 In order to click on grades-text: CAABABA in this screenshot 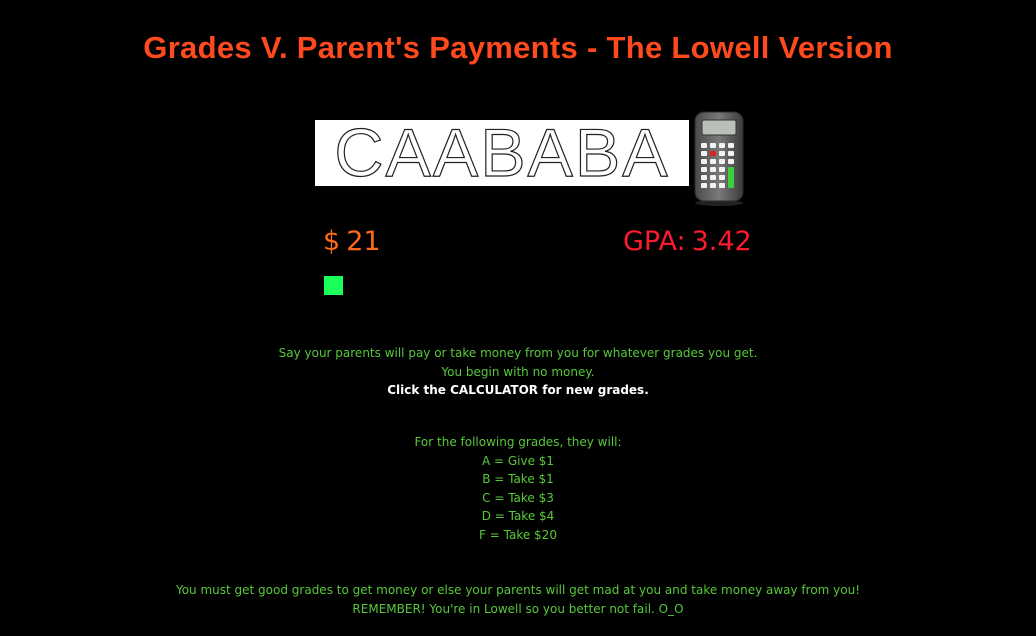, I will do `click(502, 153)`.